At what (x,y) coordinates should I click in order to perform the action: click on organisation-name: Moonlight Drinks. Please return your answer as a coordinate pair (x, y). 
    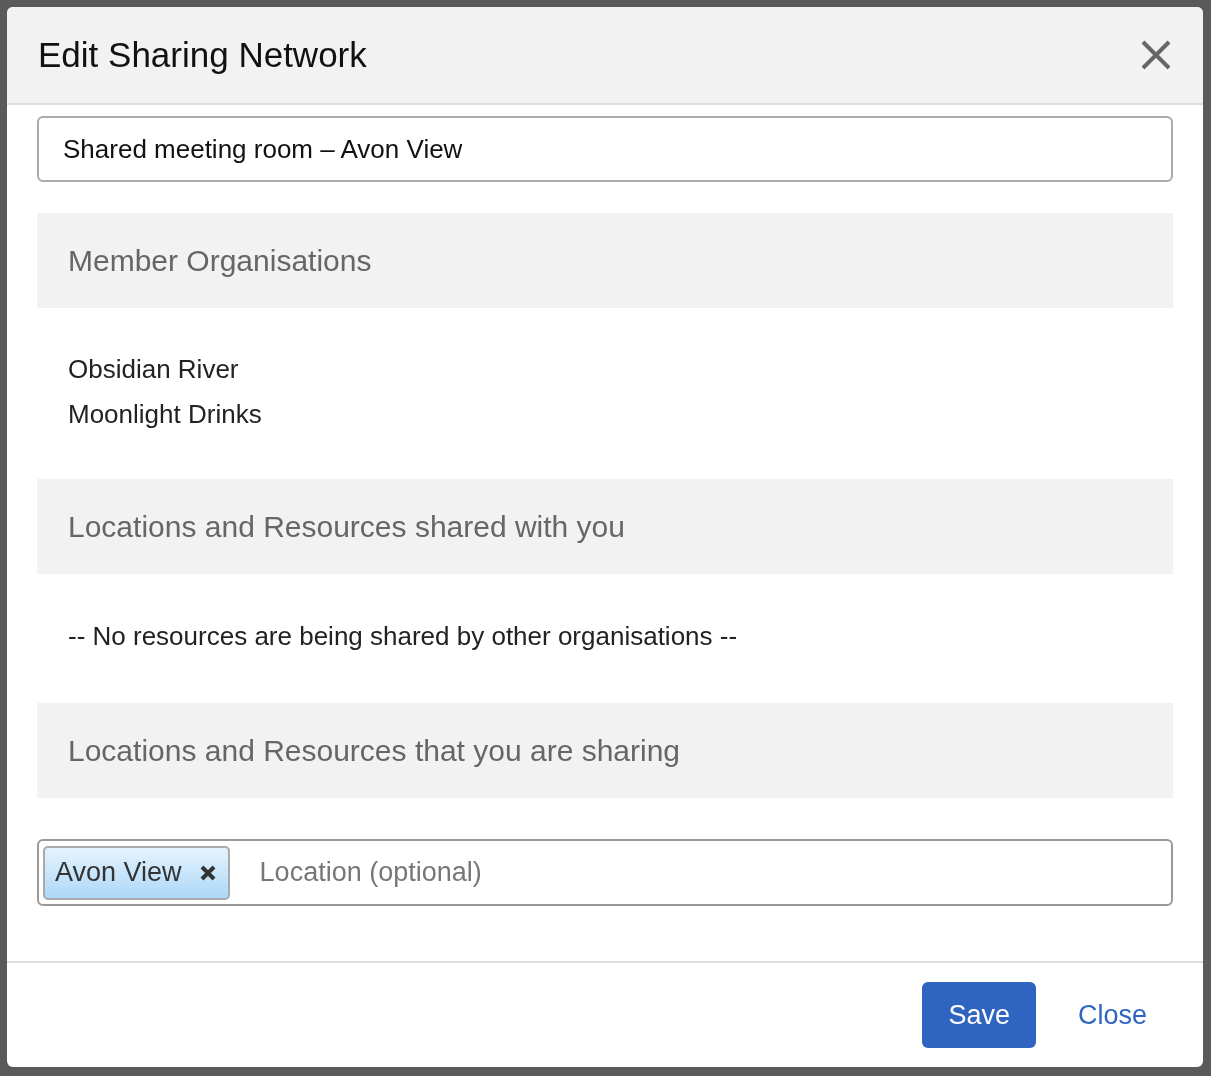
    Looking at the image, I should click on (165, 414).